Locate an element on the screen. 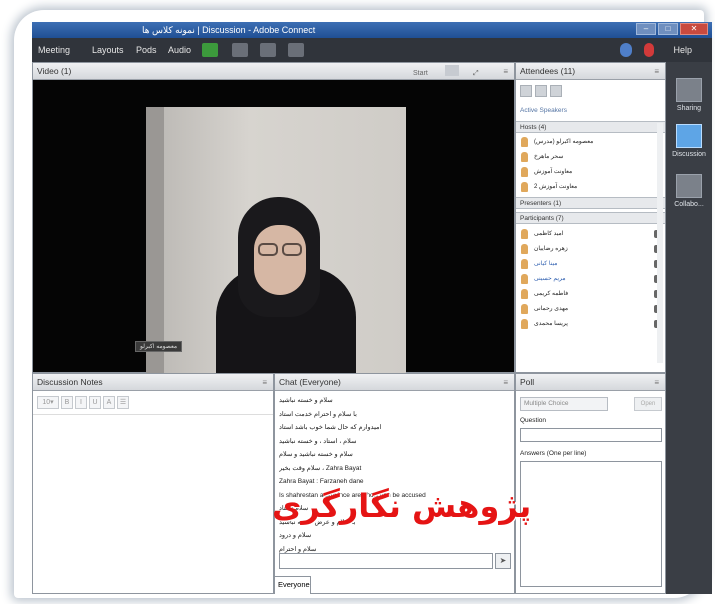 The height and width of the screenshot is (604, 715). chat-pod-header: Chat (Everyone) ≡ is located at coordinates (394, 382).